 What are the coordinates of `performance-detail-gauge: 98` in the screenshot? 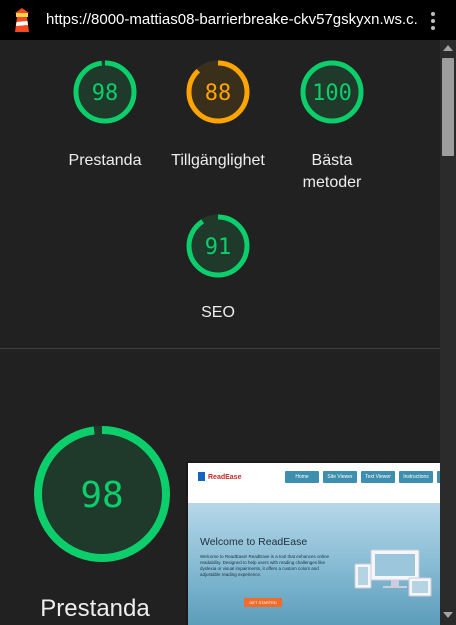 It's located at (102, 494).